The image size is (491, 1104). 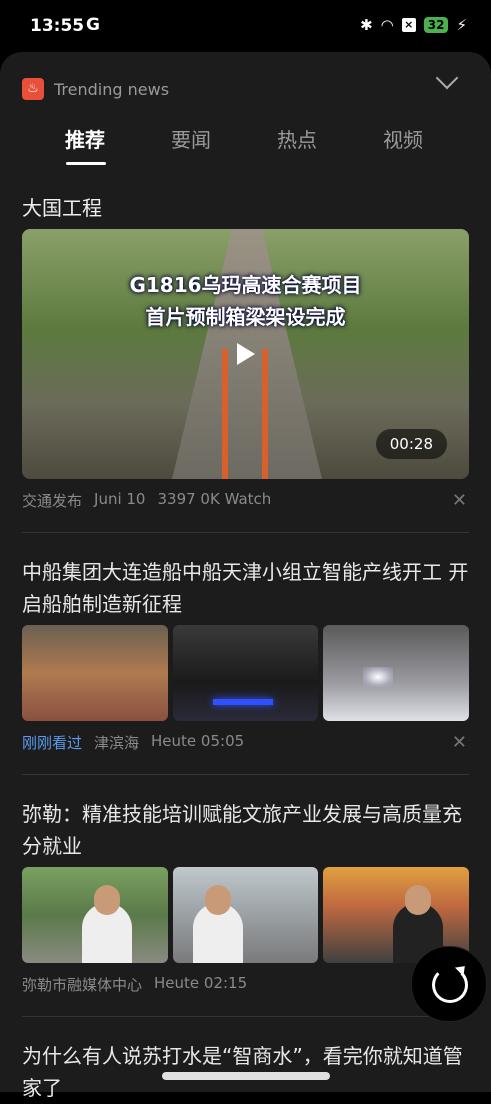 I want to click on fire-logo-icon: ♨, so click(x=33, y=89).